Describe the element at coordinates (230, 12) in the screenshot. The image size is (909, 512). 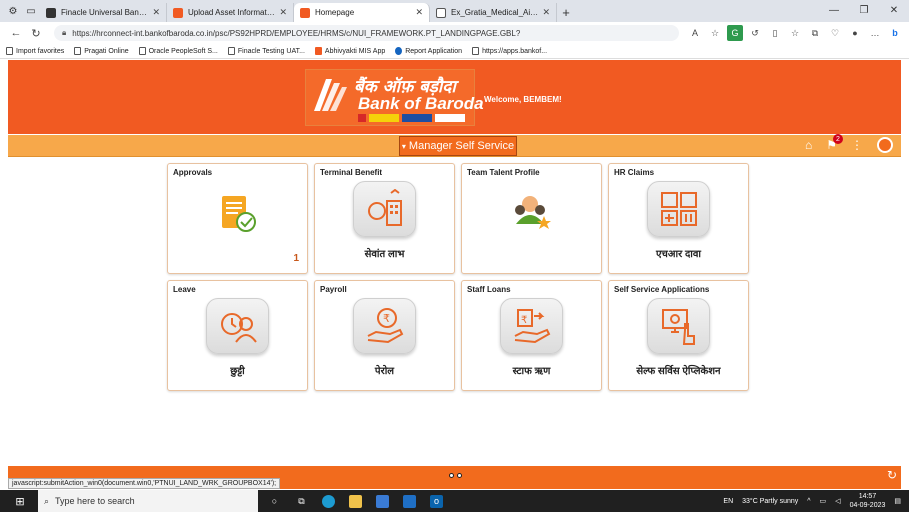
I see `browser-tab: Upload Asset Information ✕` at that location.